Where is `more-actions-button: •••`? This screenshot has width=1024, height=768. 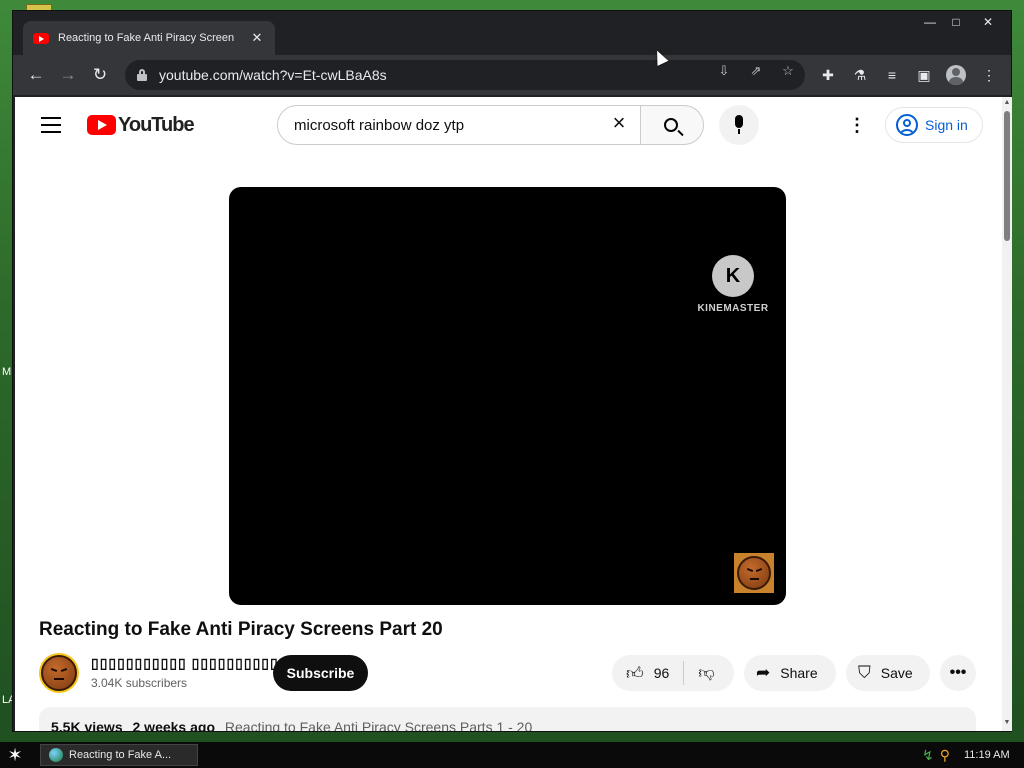 more-actions-button: ••• is located at coordinates (958, 673).